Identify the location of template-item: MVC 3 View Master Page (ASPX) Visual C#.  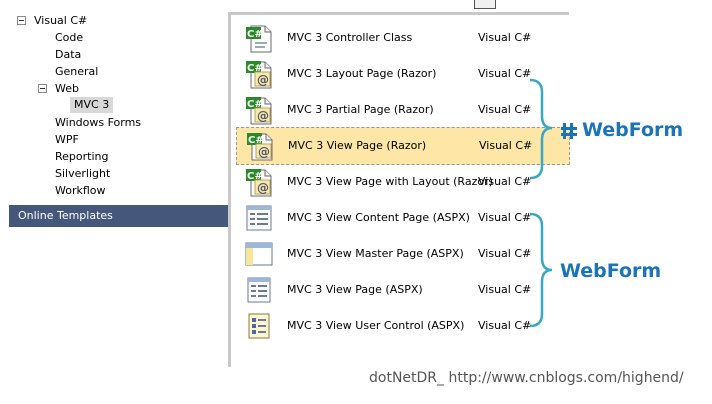
(403, 254).